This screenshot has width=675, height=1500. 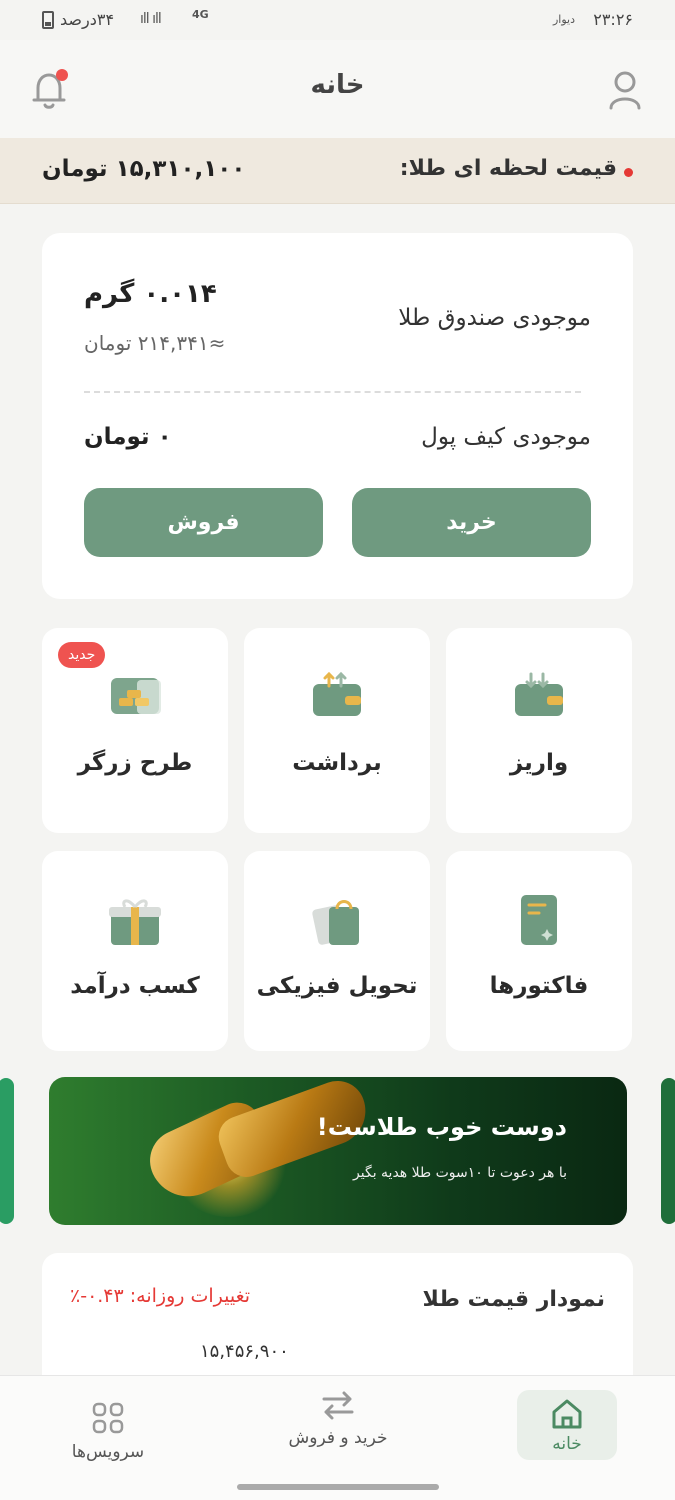 I want to click on status-bar: ۲۳:۲۶ دیوار ۳۴درصد ıll ıll 4G, so click(x=337, y=20).